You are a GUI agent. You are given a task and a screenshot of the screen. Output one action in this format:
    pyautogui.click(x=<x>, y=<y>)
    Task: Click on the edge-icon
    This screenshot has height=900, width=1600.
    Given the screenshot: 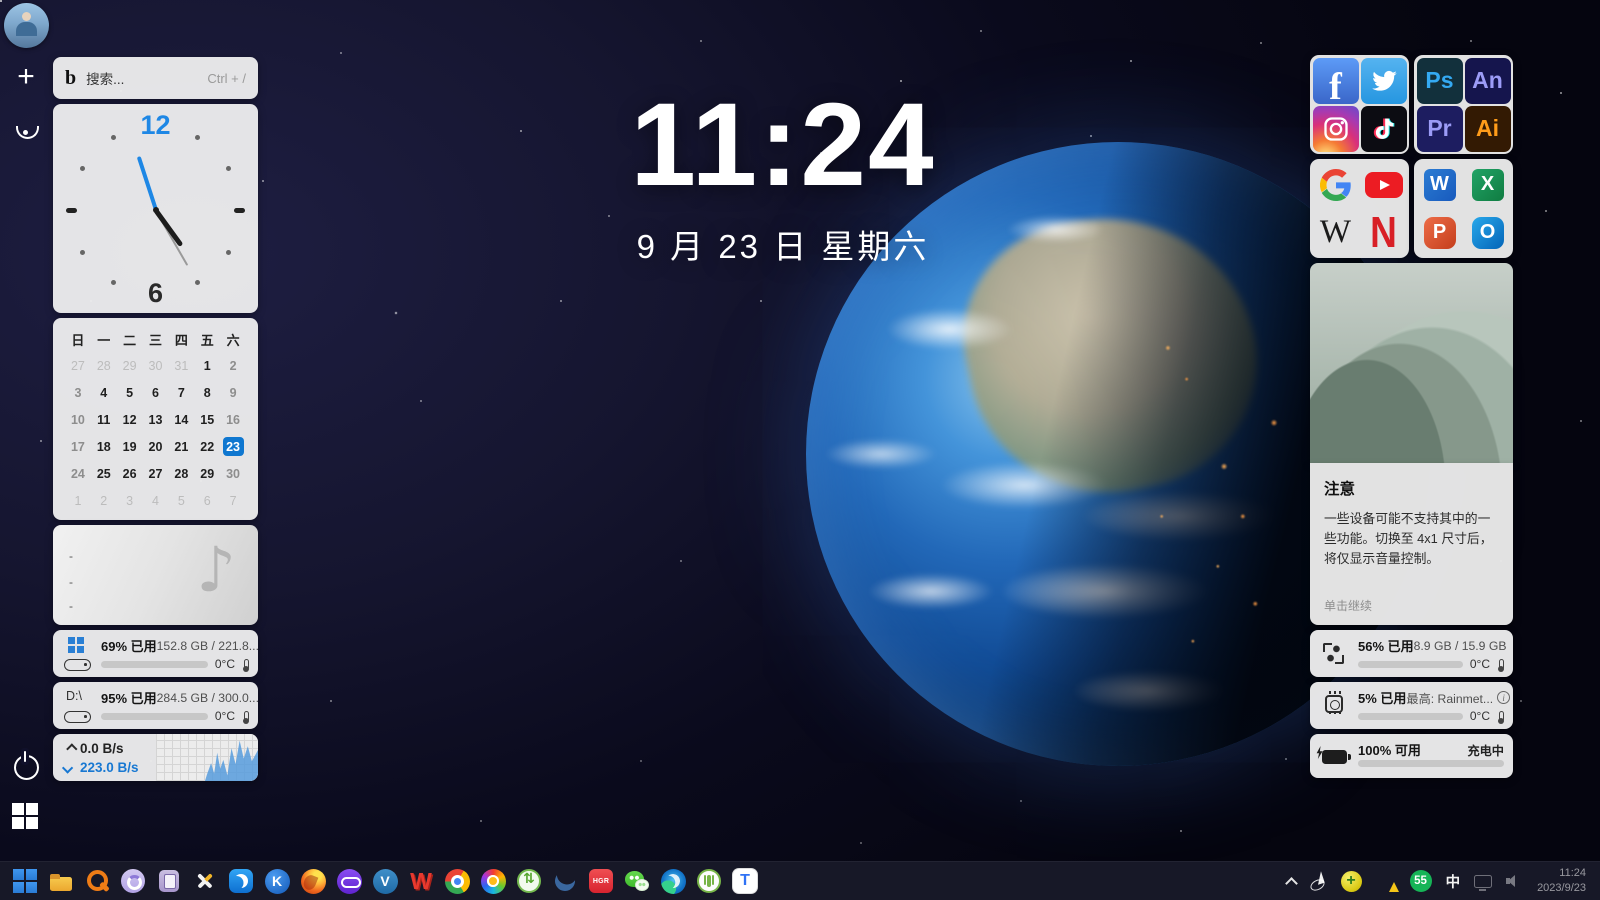 What is the action you would take?
    pyautogui.click(x=673, y=881)
    